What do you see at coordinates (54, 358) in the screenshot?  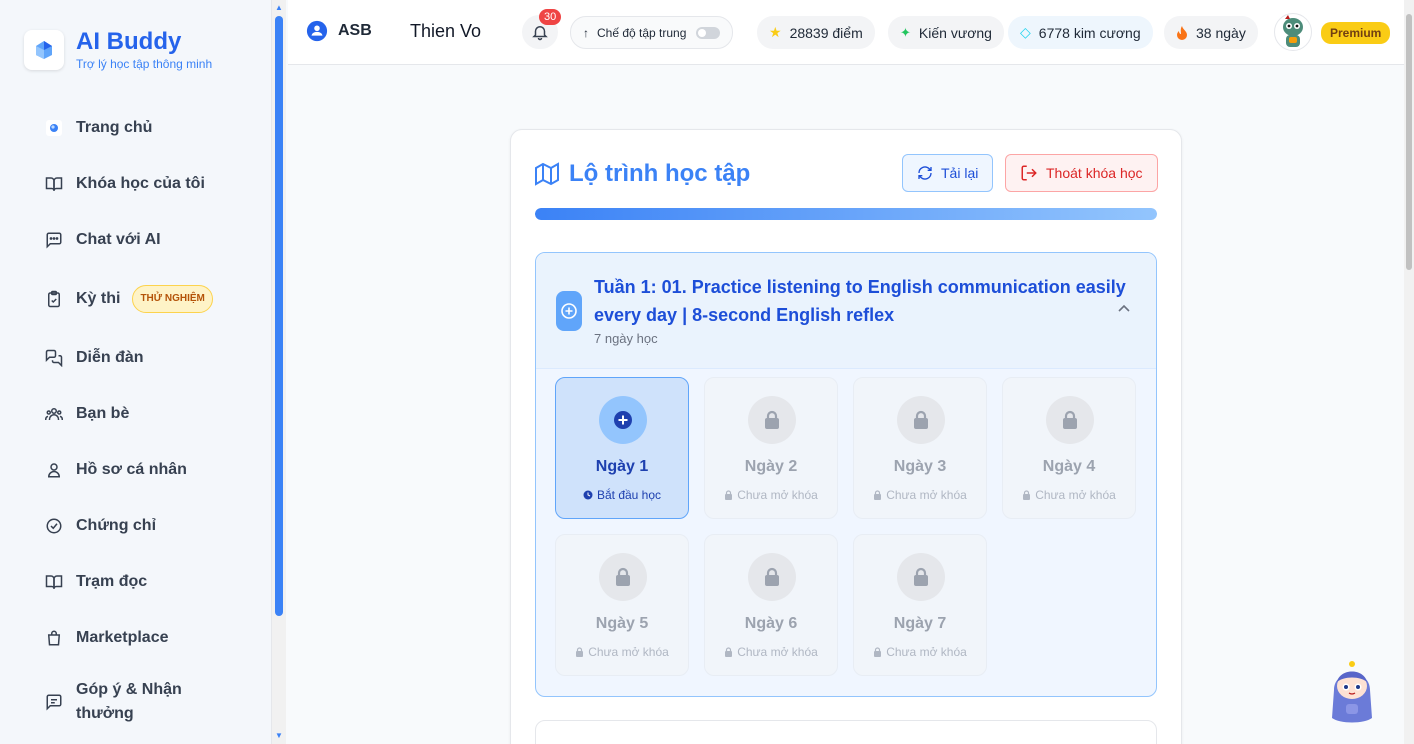 I see `forum-icon` at bounding box center [54, 358].